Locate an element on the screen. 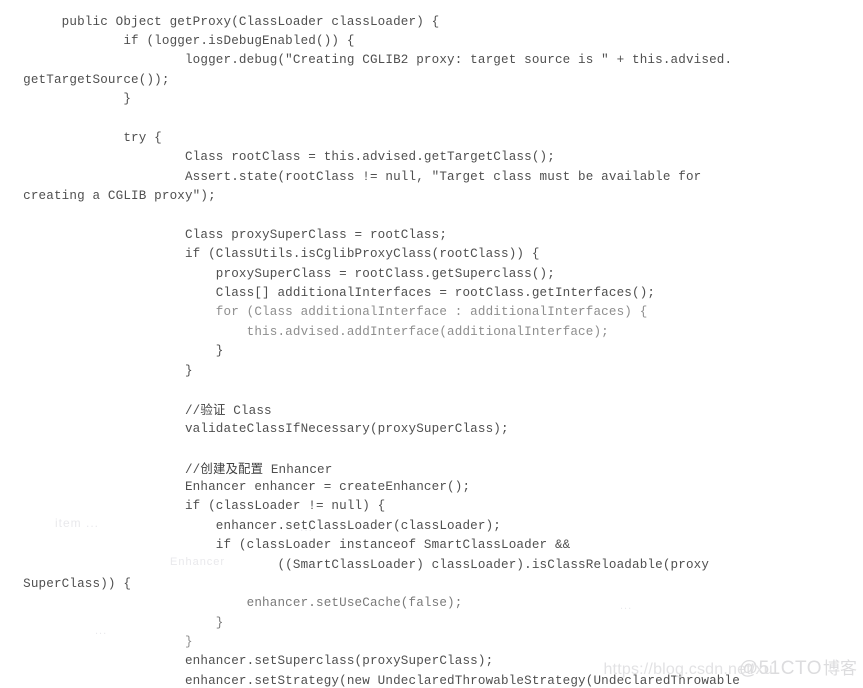 This screenshot has width=863, height=688. code-line: if (logger.isDebugEnabled()) { is located at coordinates (177, 40).